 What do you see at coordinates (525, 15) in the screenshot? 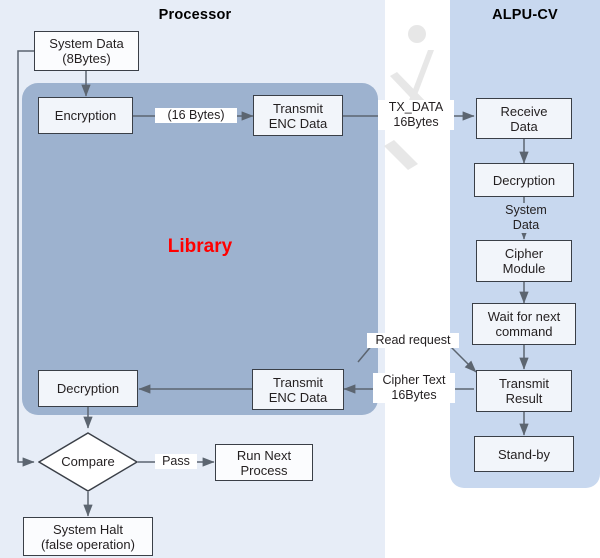
I see `panel-title-alpu-cv: ALPU-CV` at bounding box center [525, 15].